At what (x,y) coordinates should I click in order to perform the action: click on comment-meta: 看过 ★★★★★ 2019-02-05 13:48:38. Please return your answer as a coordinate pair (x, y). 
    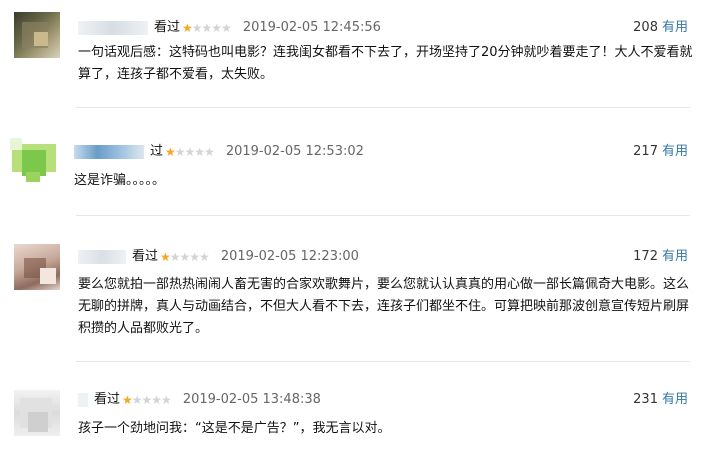
    Looking at the image, I should click on (199, 400).